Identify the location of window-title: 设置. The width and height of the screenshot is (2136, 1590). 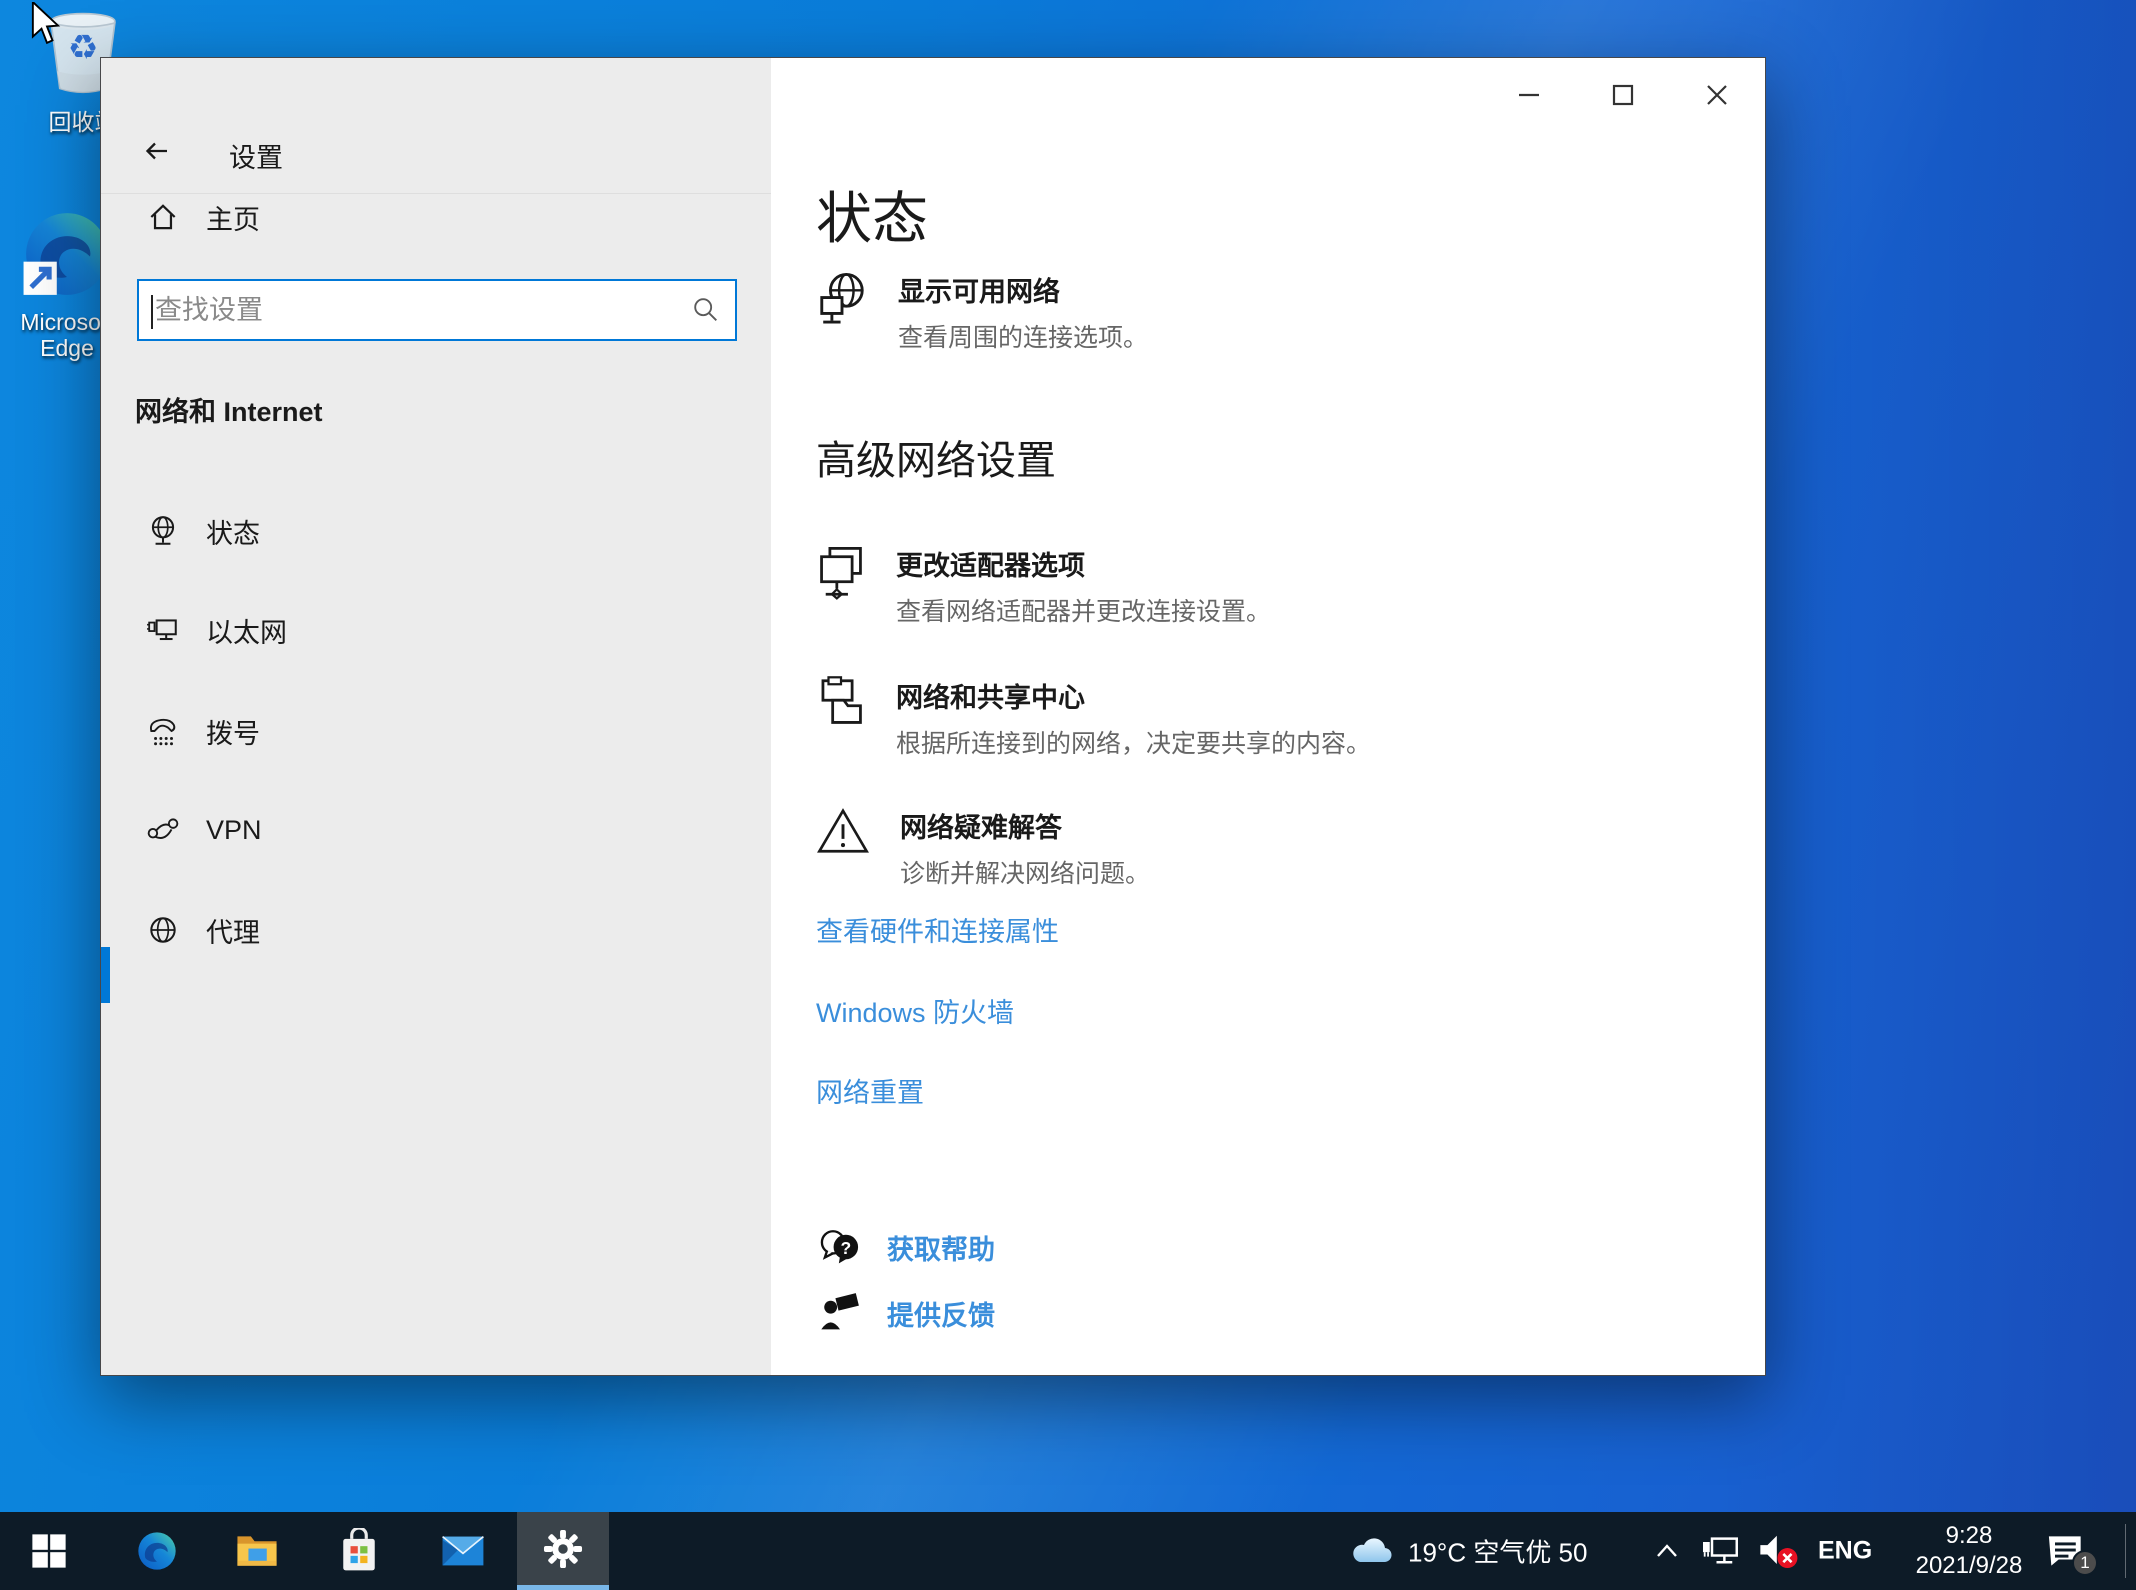
(256, 158).